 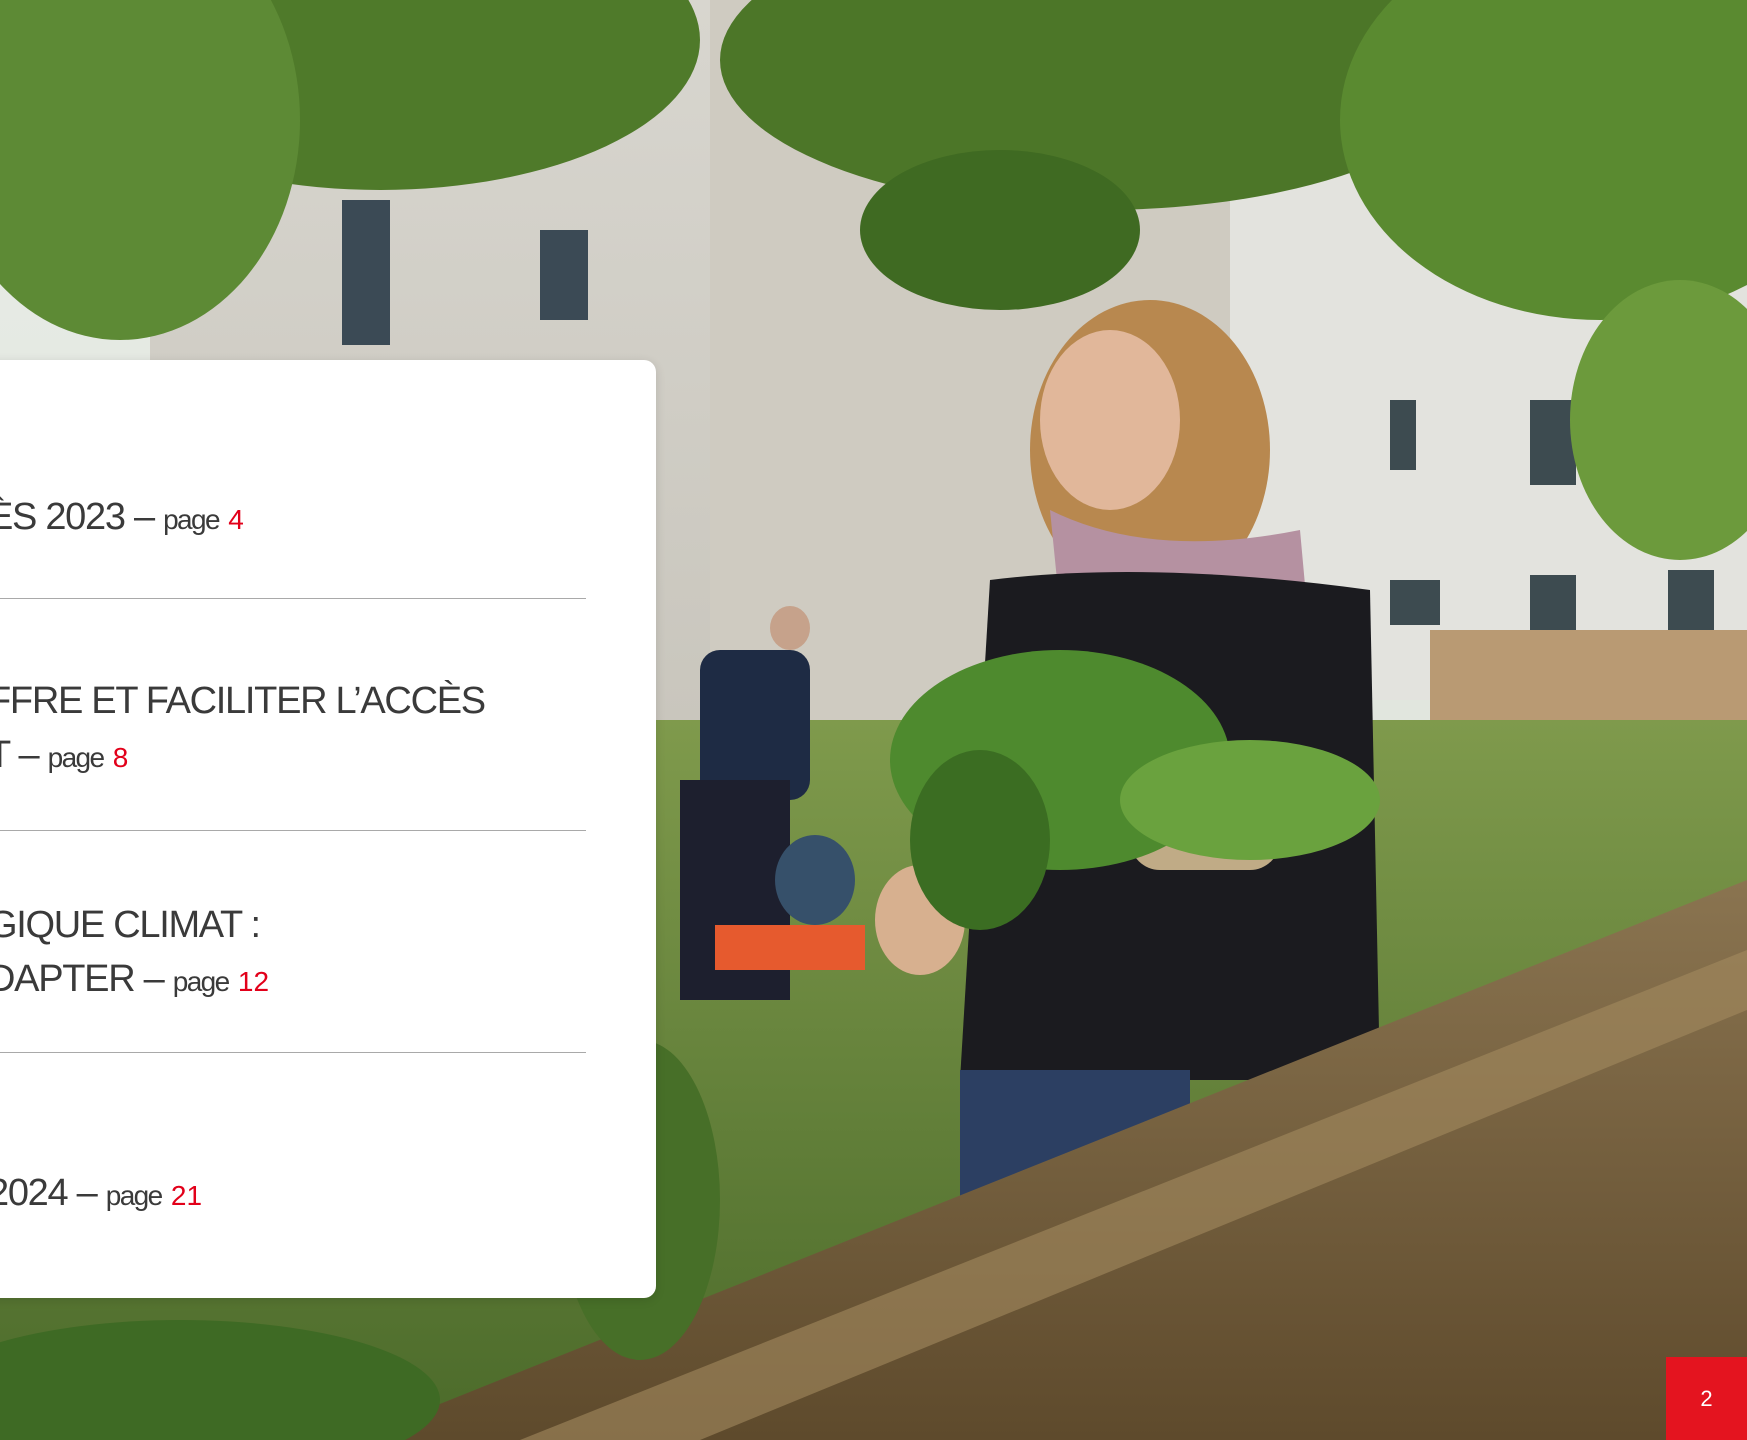 What do you see at coordinates (130, 925) in the screenshot?
I see `toc-item-title: GIQUE CLIMAT :` at bounding box center [130, 925].